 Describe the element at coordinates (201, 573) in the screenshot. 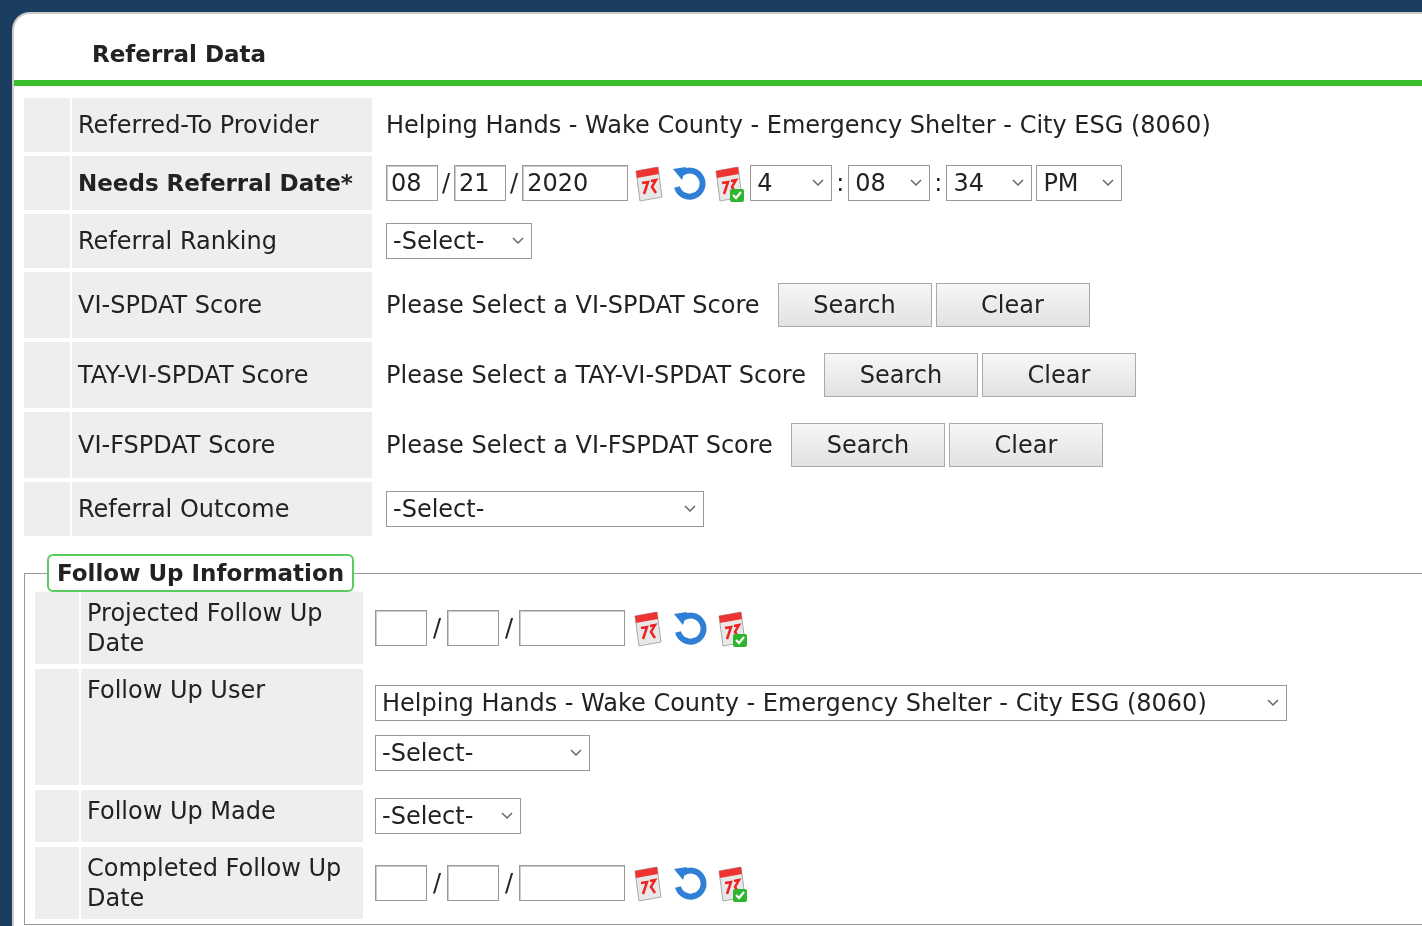

I see `fieldset-legend: Follow Up Information` at that location.